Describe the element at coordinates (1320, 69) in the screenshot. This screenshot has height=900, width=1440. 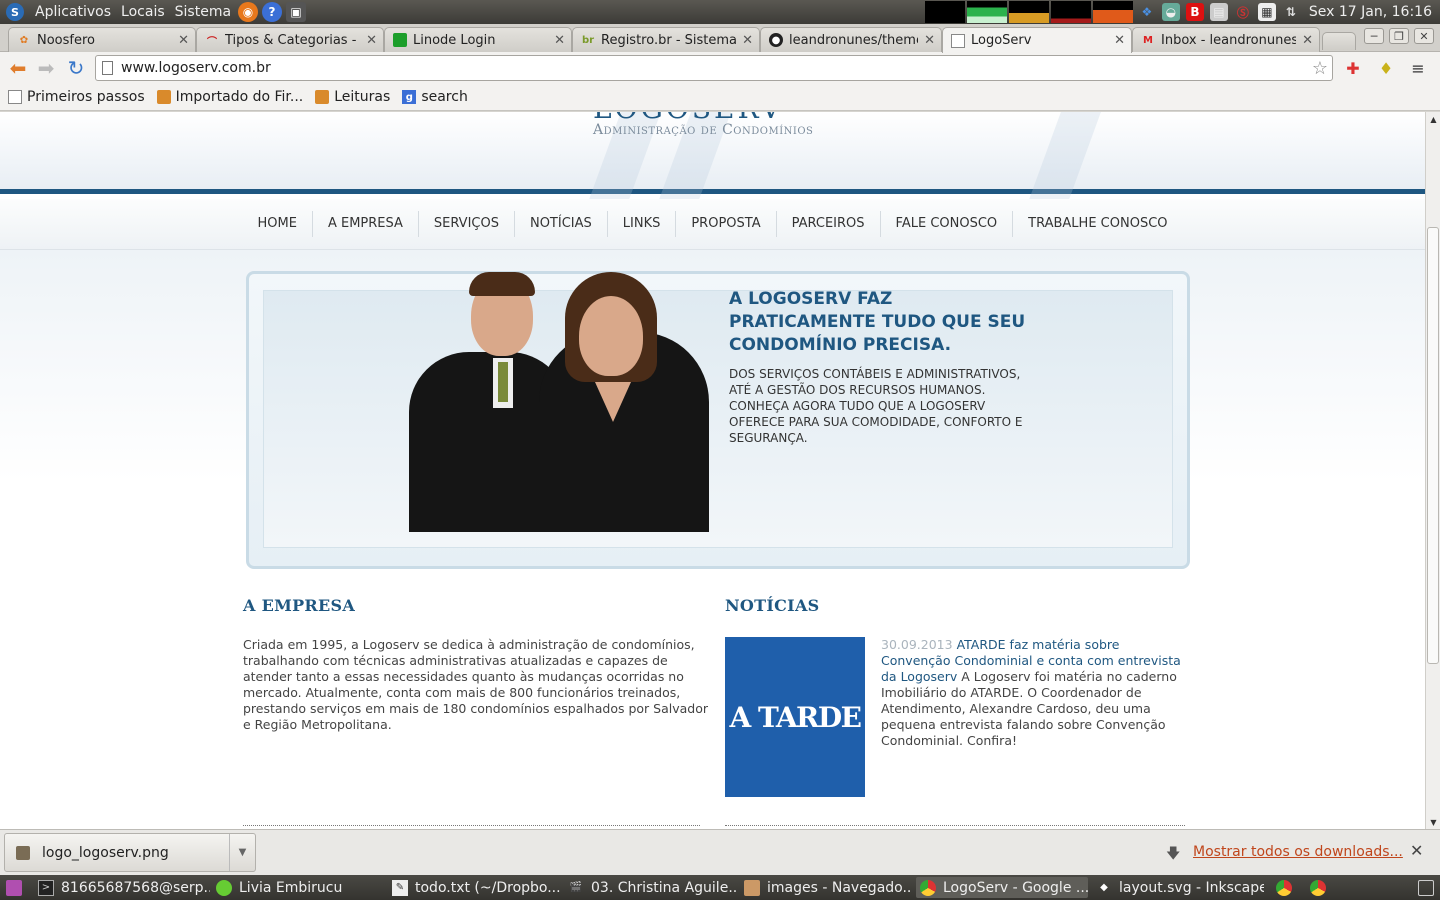
I see `bookmark-star-icon: ☆` at that location.